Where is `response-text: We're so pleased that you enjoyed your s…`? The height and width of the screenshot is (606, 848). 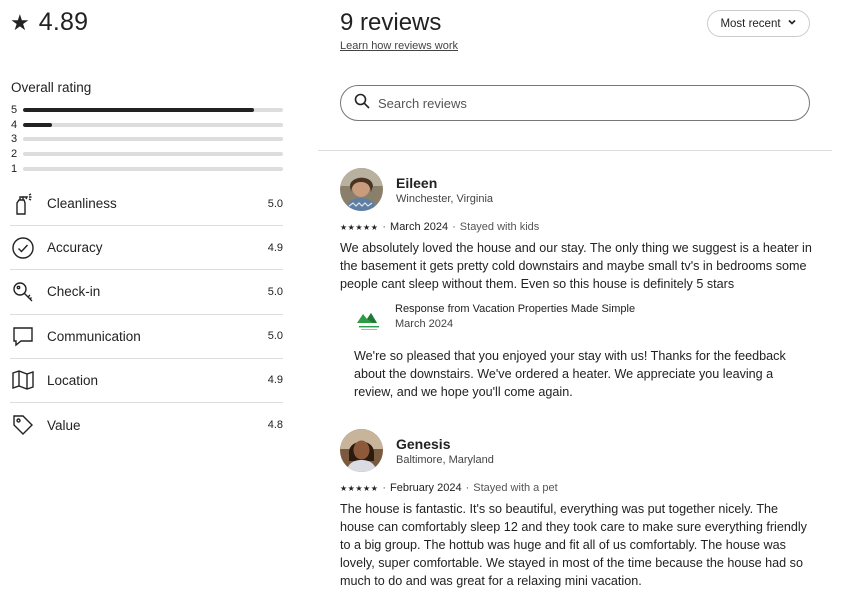 response-text: We're so pleased that you enjoyed your s… is located at coordinates (570, 374).